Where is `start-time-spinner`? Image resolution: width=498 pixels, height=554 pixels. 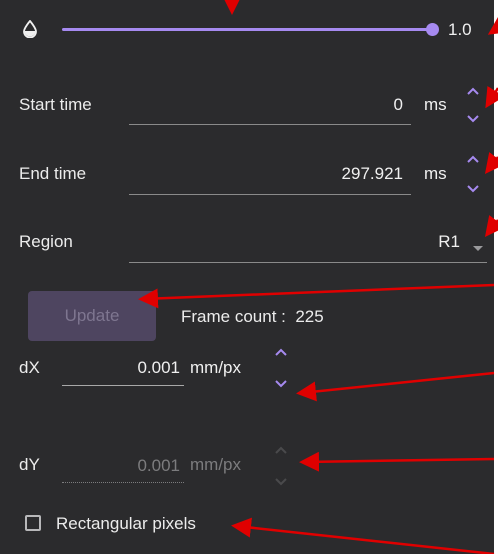 start-time-spinner is located at coordinates (473, 106).